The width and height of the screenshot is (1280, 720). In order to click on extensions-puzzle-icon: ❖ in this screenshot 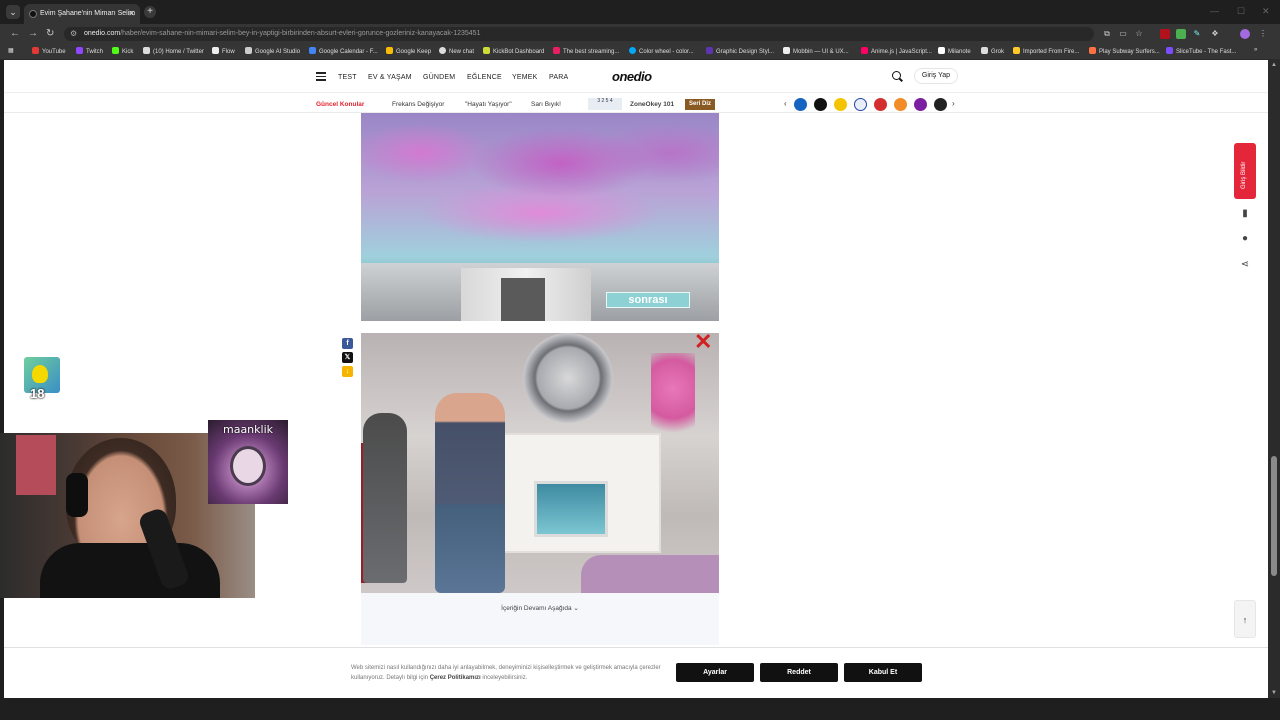, I will do `click(1215, 34)`.